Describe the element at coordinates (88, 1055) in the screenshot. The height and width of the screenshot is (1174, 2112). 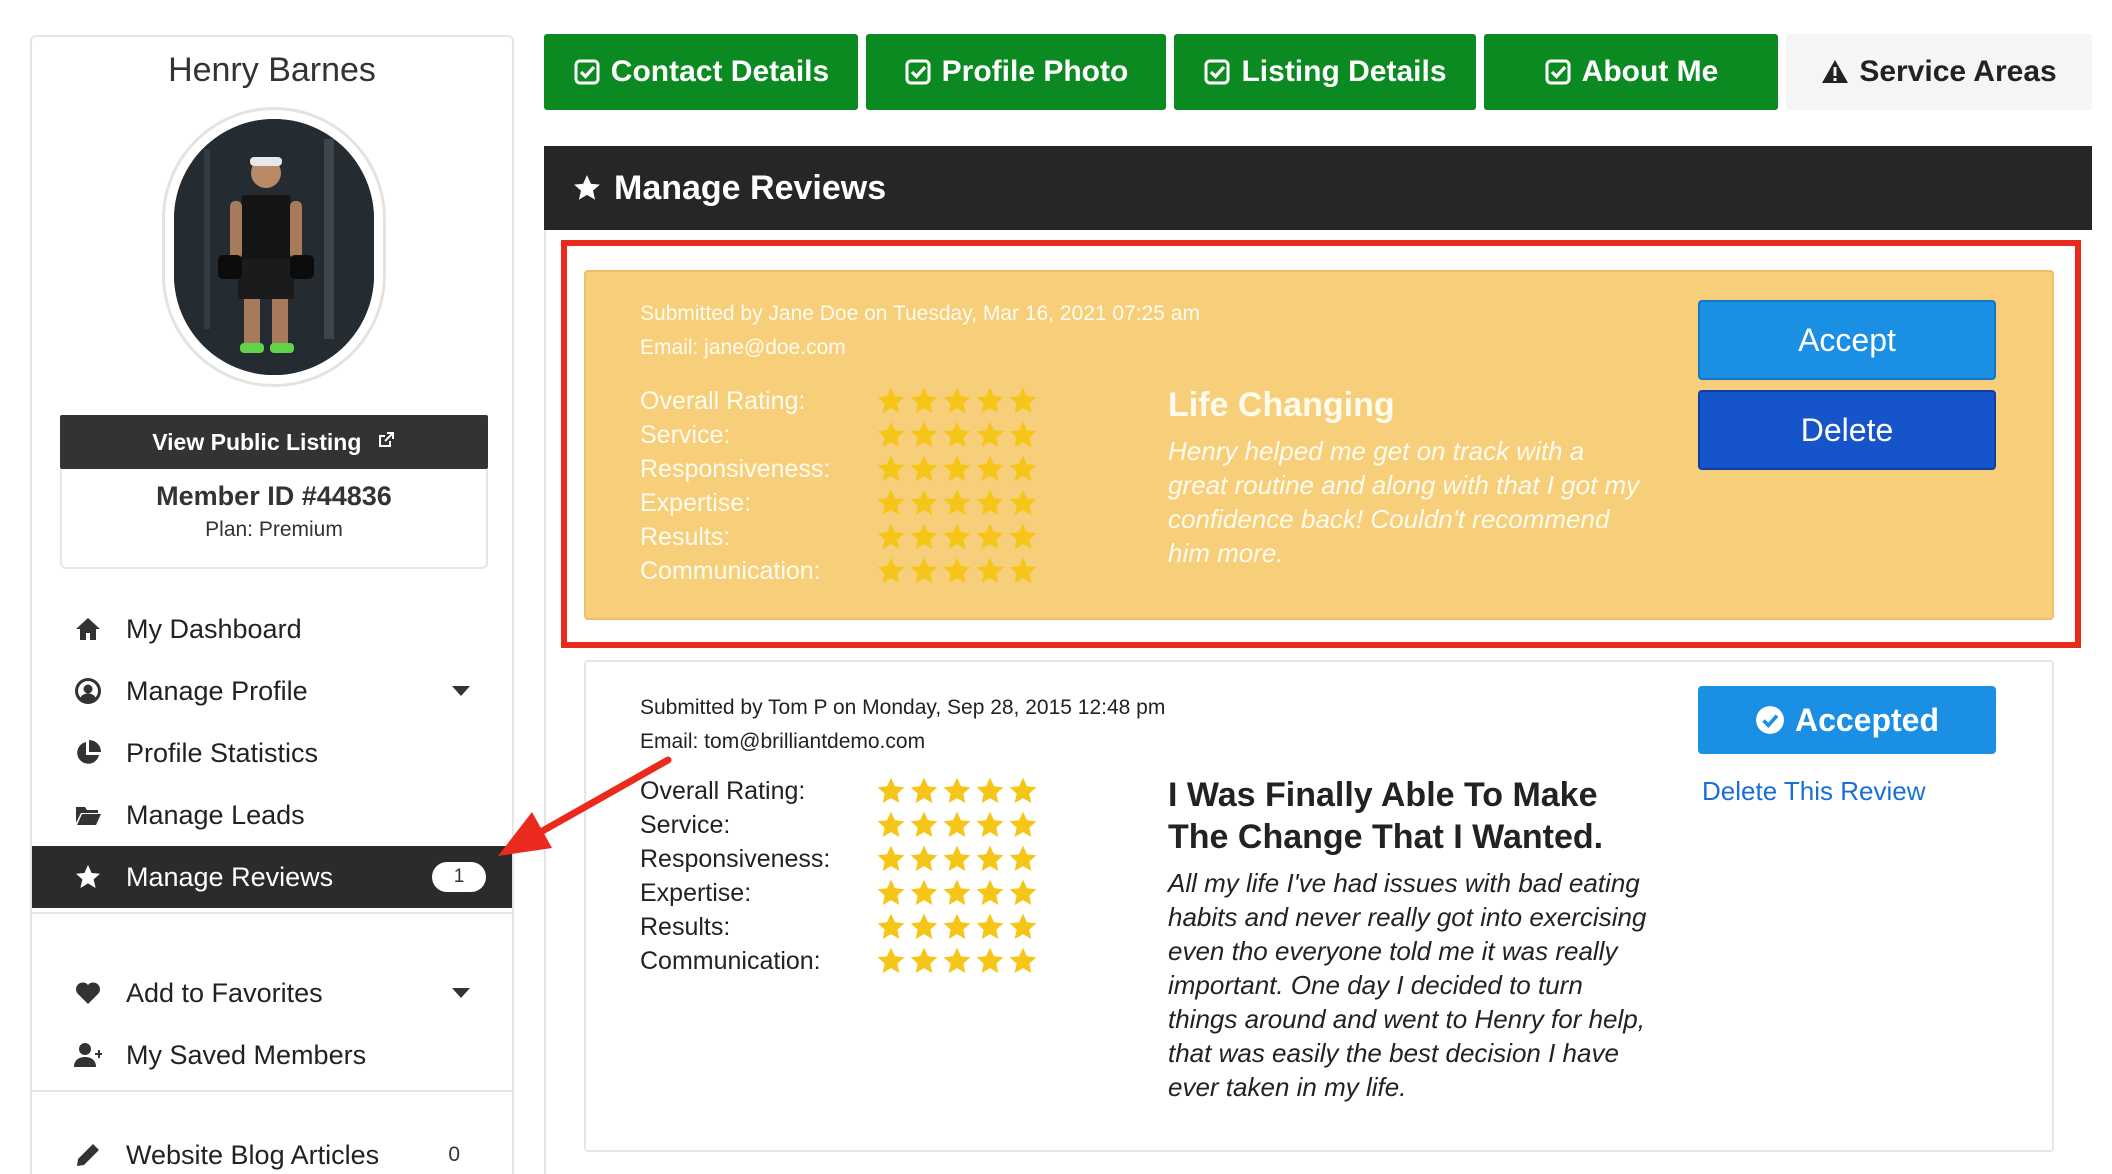
I see `user-plus-icon` at that location.